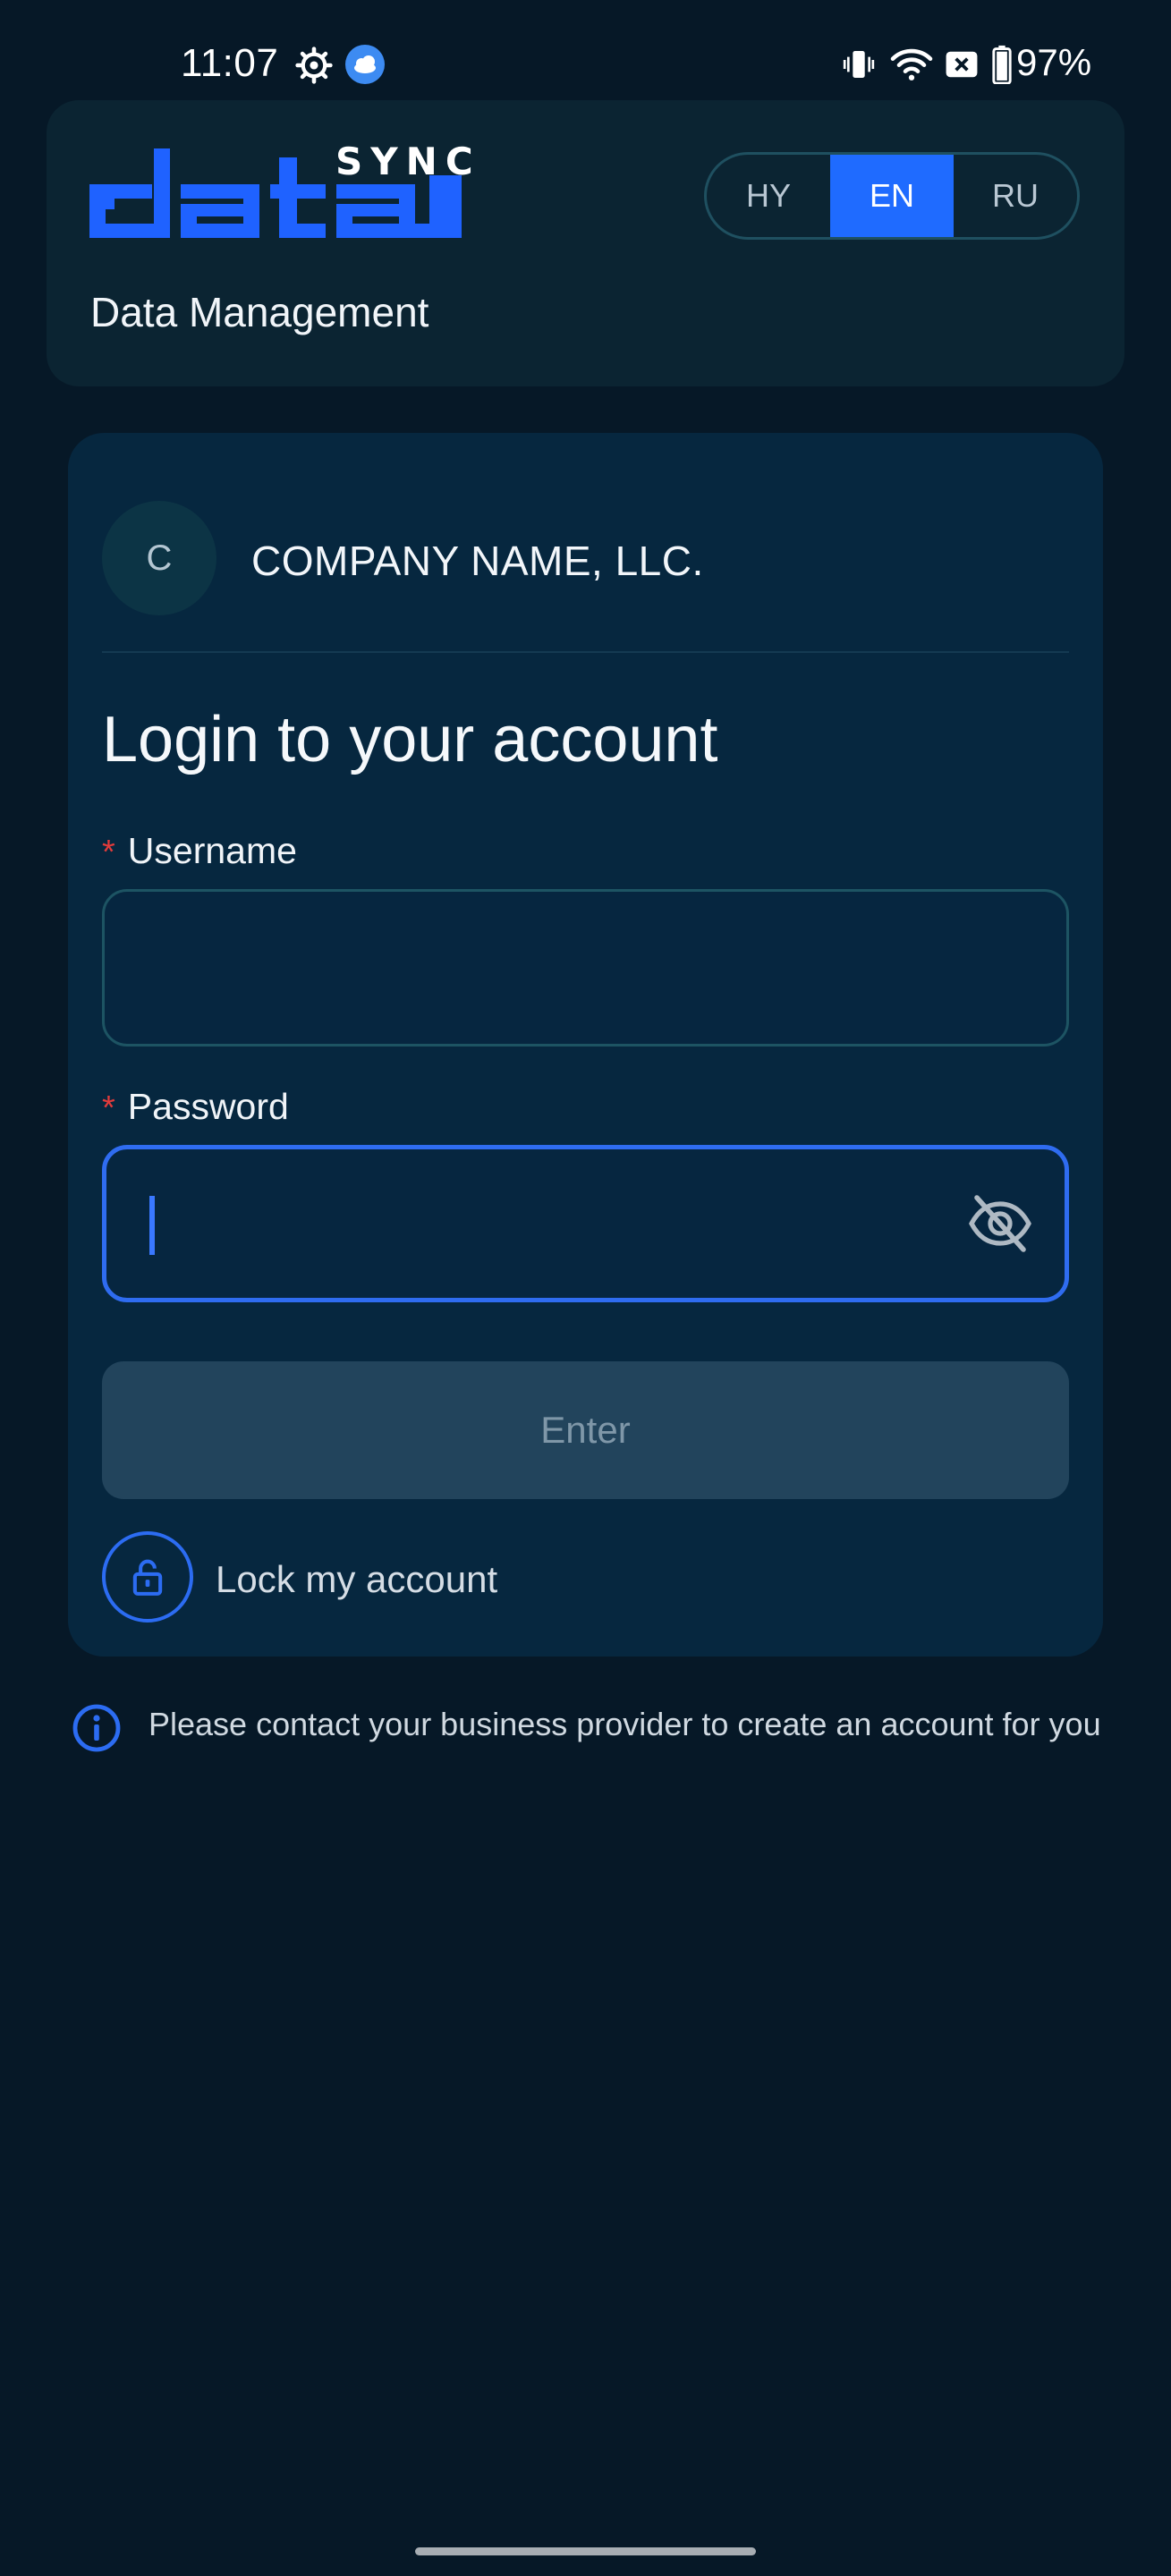  Describe the element at coordinates (357, 1579) in the screenshot. I see `lock-label: Lock my account` at that location.